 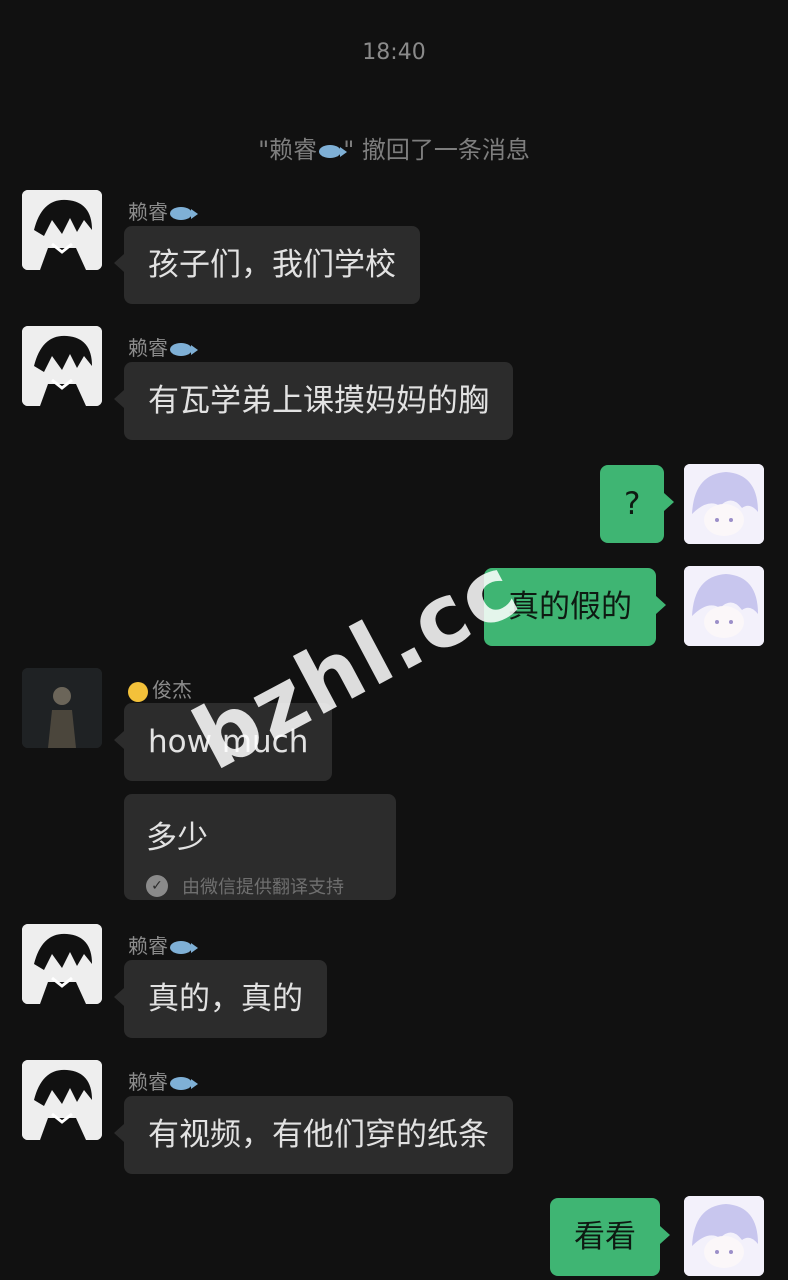 What do you see at coordinates (436, 150) in the screenshot?
I see `recall-notice-suffix: " 撤回了一条消息` at bounding box center [436, 150].